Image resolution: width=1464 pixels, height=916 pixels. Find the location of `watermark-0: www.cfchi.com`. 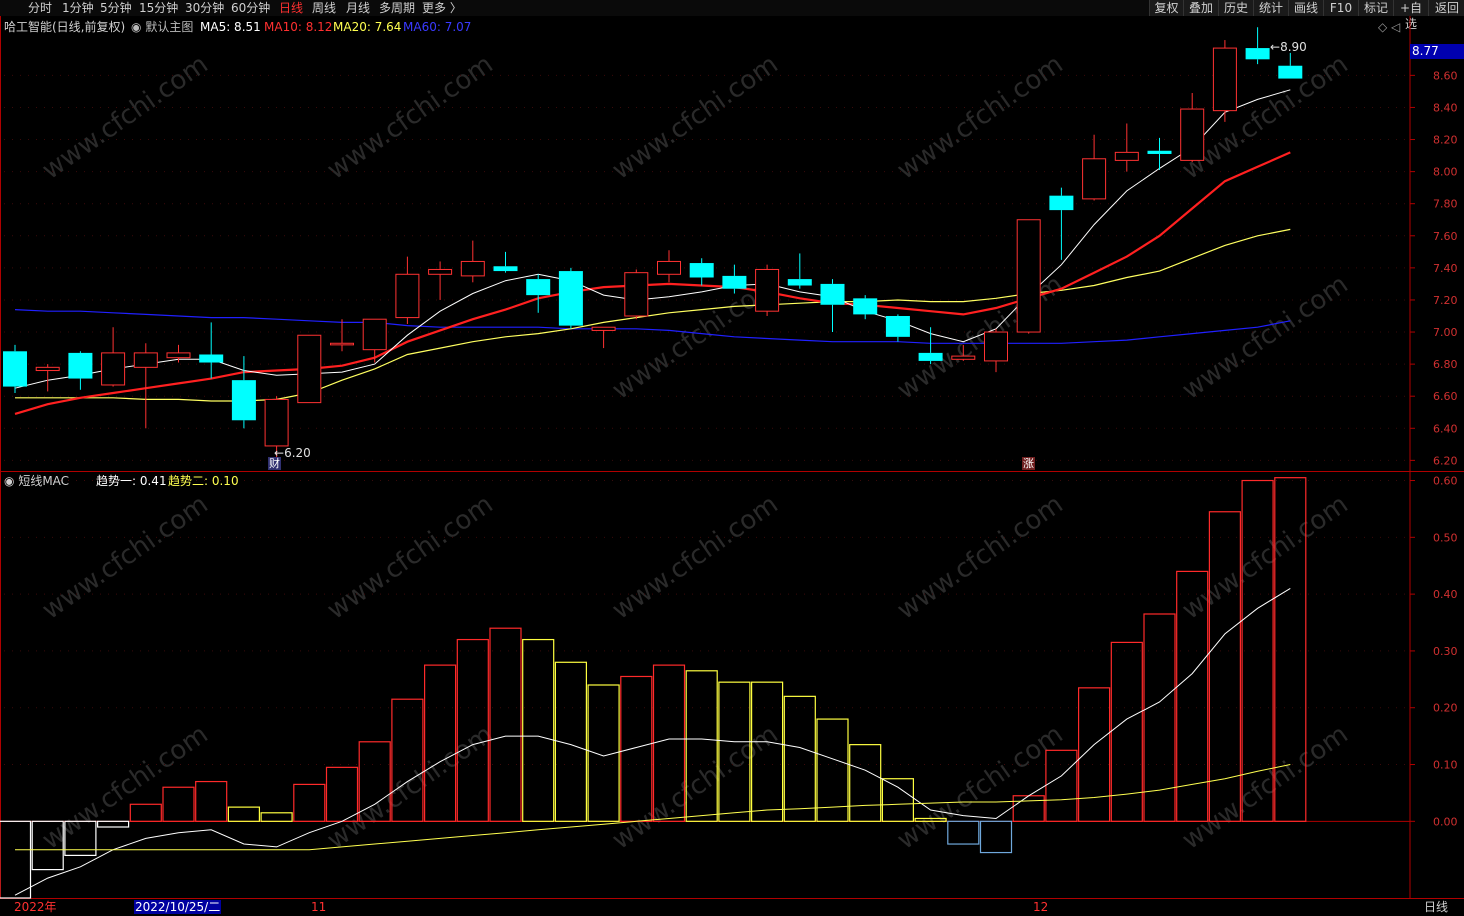

watermark-0: www.cfchi.com is located at coordinates (125, 117).